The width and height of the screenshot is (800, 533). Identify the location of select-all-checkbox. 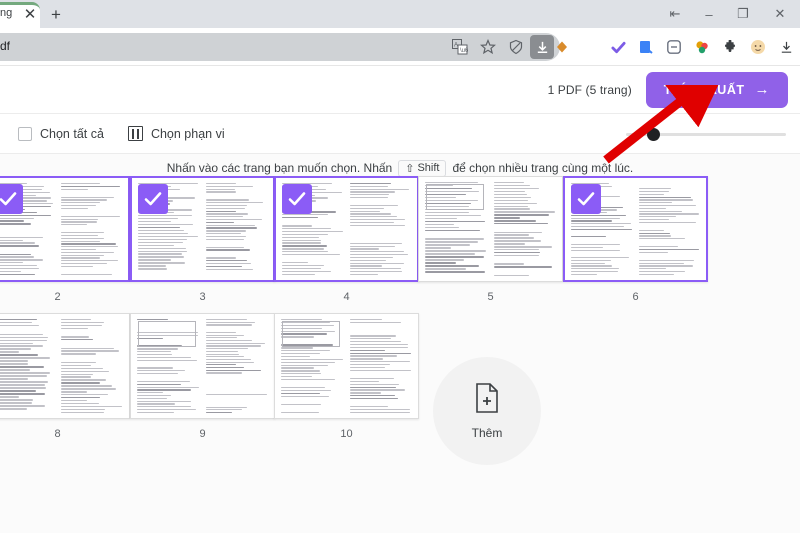
(25, 133).